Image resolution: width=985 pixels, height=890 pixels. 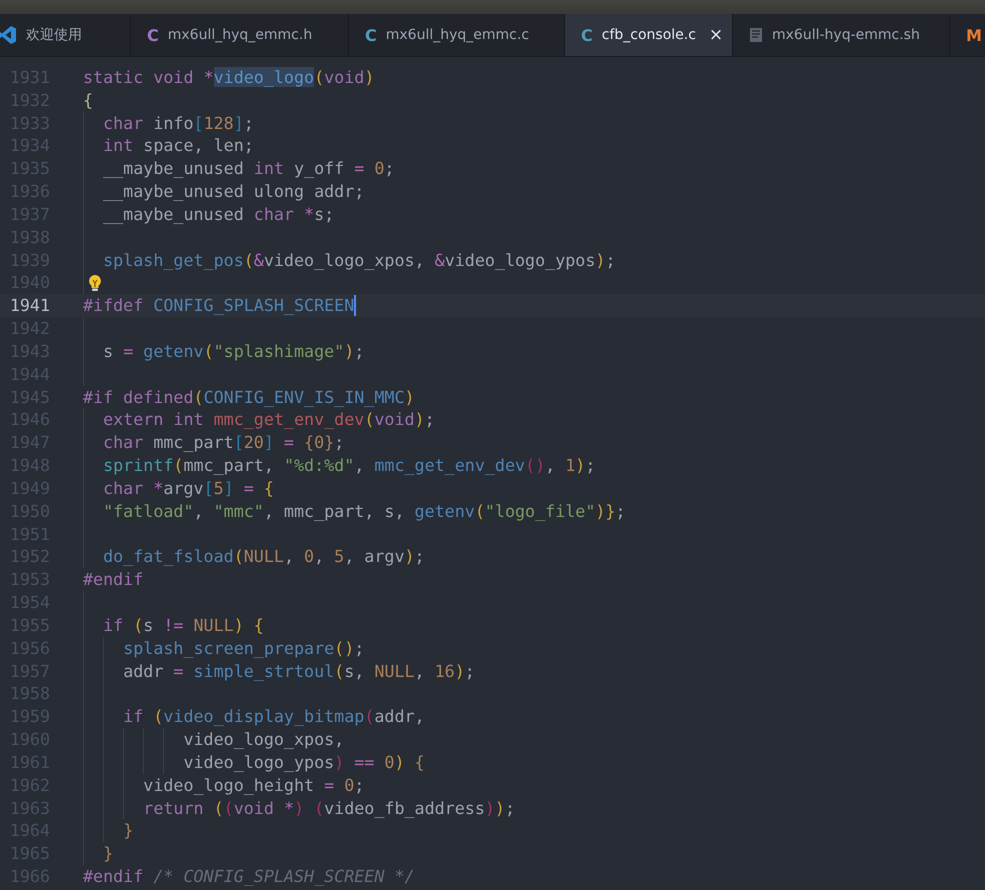 What do you see at coordinates (95, 283) in the screenshot?
I see `lightbulb-icon` at bounding box center [95, 283].